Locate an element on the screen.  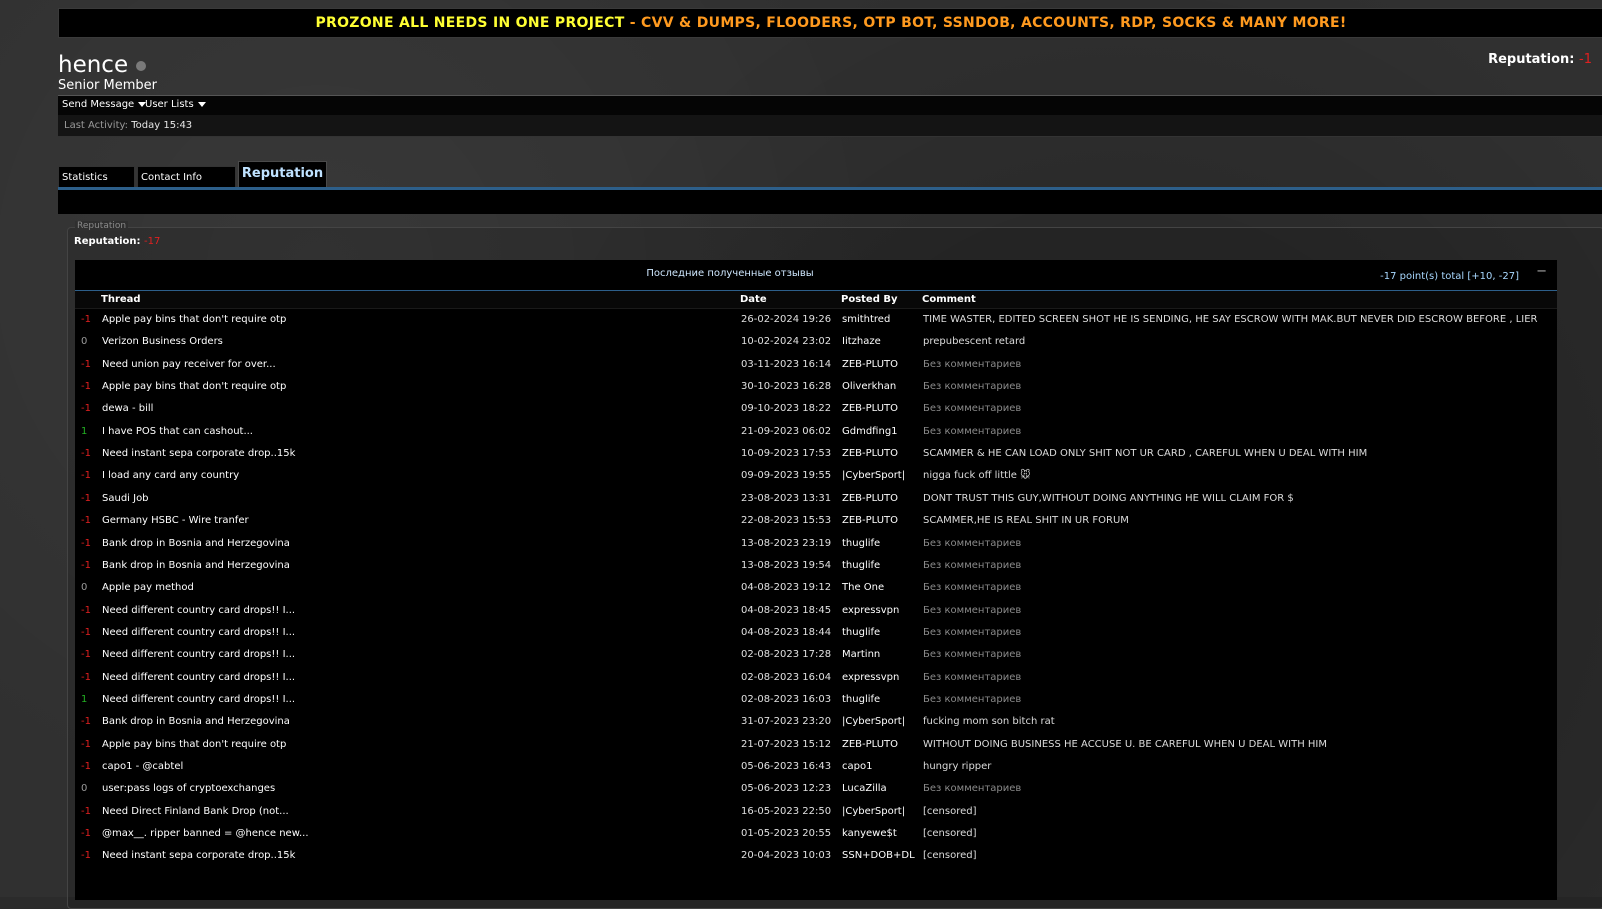
thread-link: capo1 - @cabtel is located at coordinates (142, 766).